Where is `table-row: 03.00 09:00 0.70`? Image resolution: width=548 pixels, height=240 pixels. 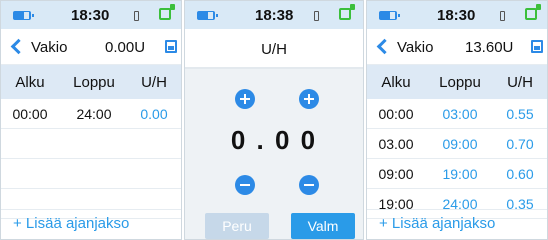
table-row: 03.00 09:00 0.70 is located at coordinates (457, 144).